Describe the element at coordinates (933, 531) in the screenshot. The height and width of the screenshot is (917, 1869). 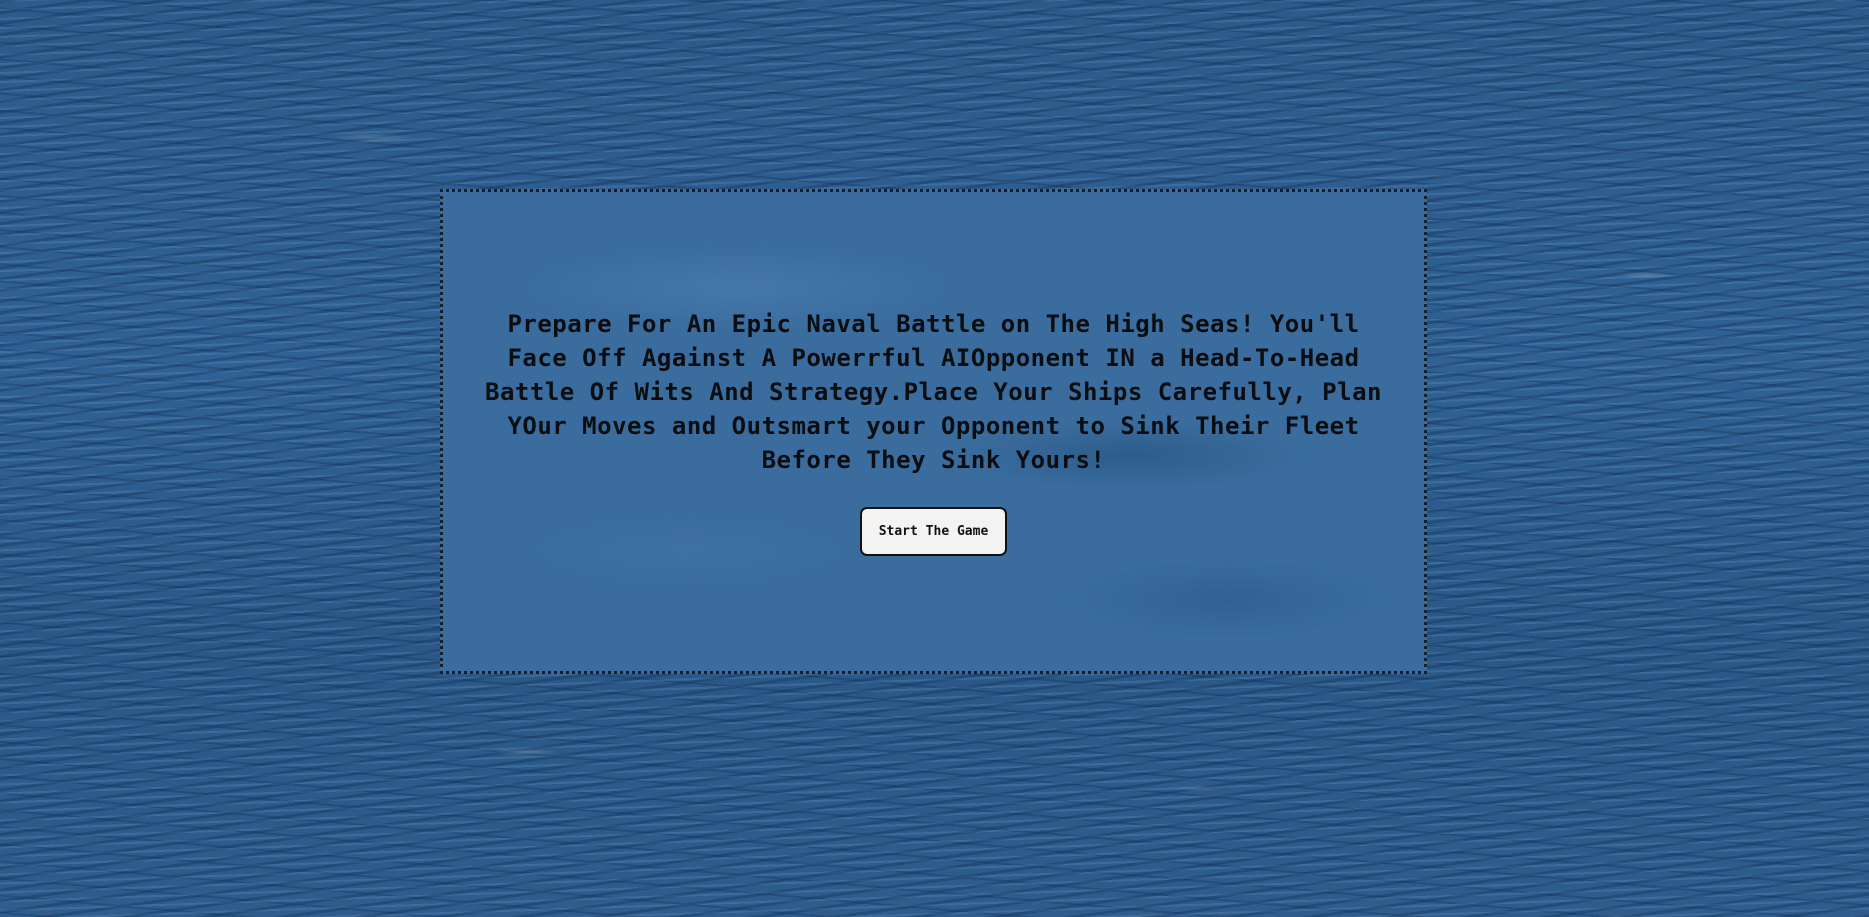
I see `start-game-button: Start The Game` at that location.